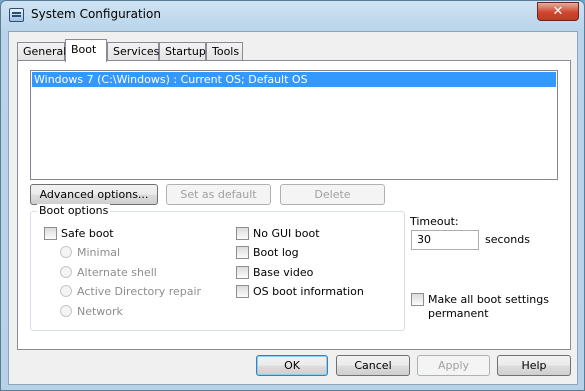  I want to click on cancel-button: Cancel, so click(373, 365).